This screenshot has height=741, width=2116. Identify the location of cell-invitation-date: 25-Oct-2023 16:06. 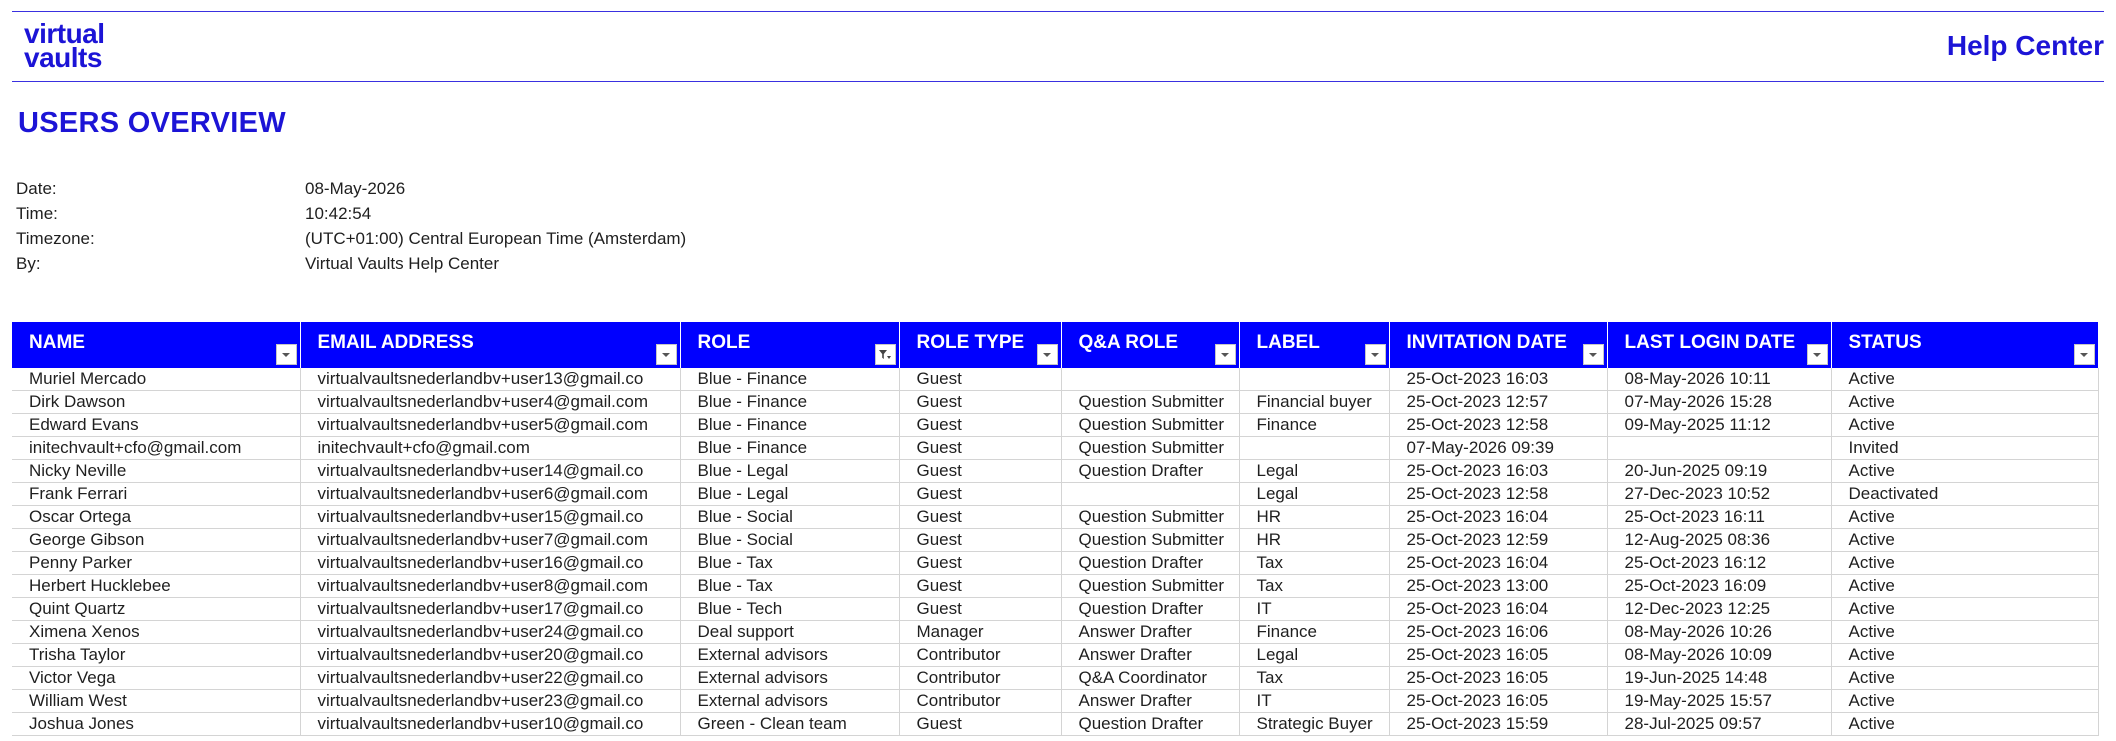
(1498, 632).